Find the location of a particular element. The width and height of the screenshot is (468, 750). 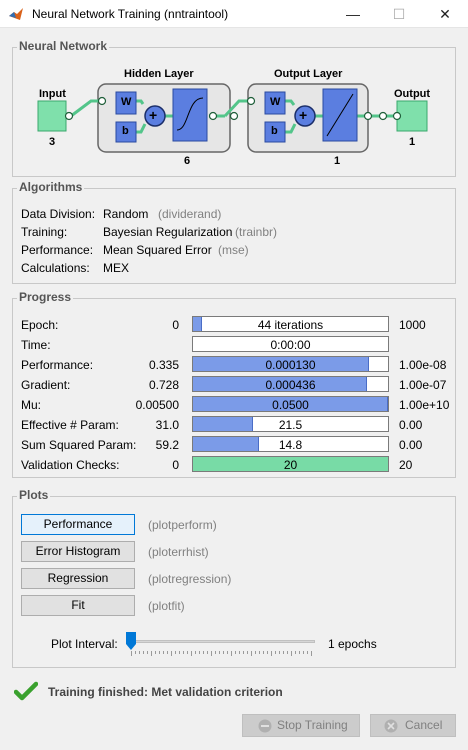

stop-icon is located at coordinates (265, 726).